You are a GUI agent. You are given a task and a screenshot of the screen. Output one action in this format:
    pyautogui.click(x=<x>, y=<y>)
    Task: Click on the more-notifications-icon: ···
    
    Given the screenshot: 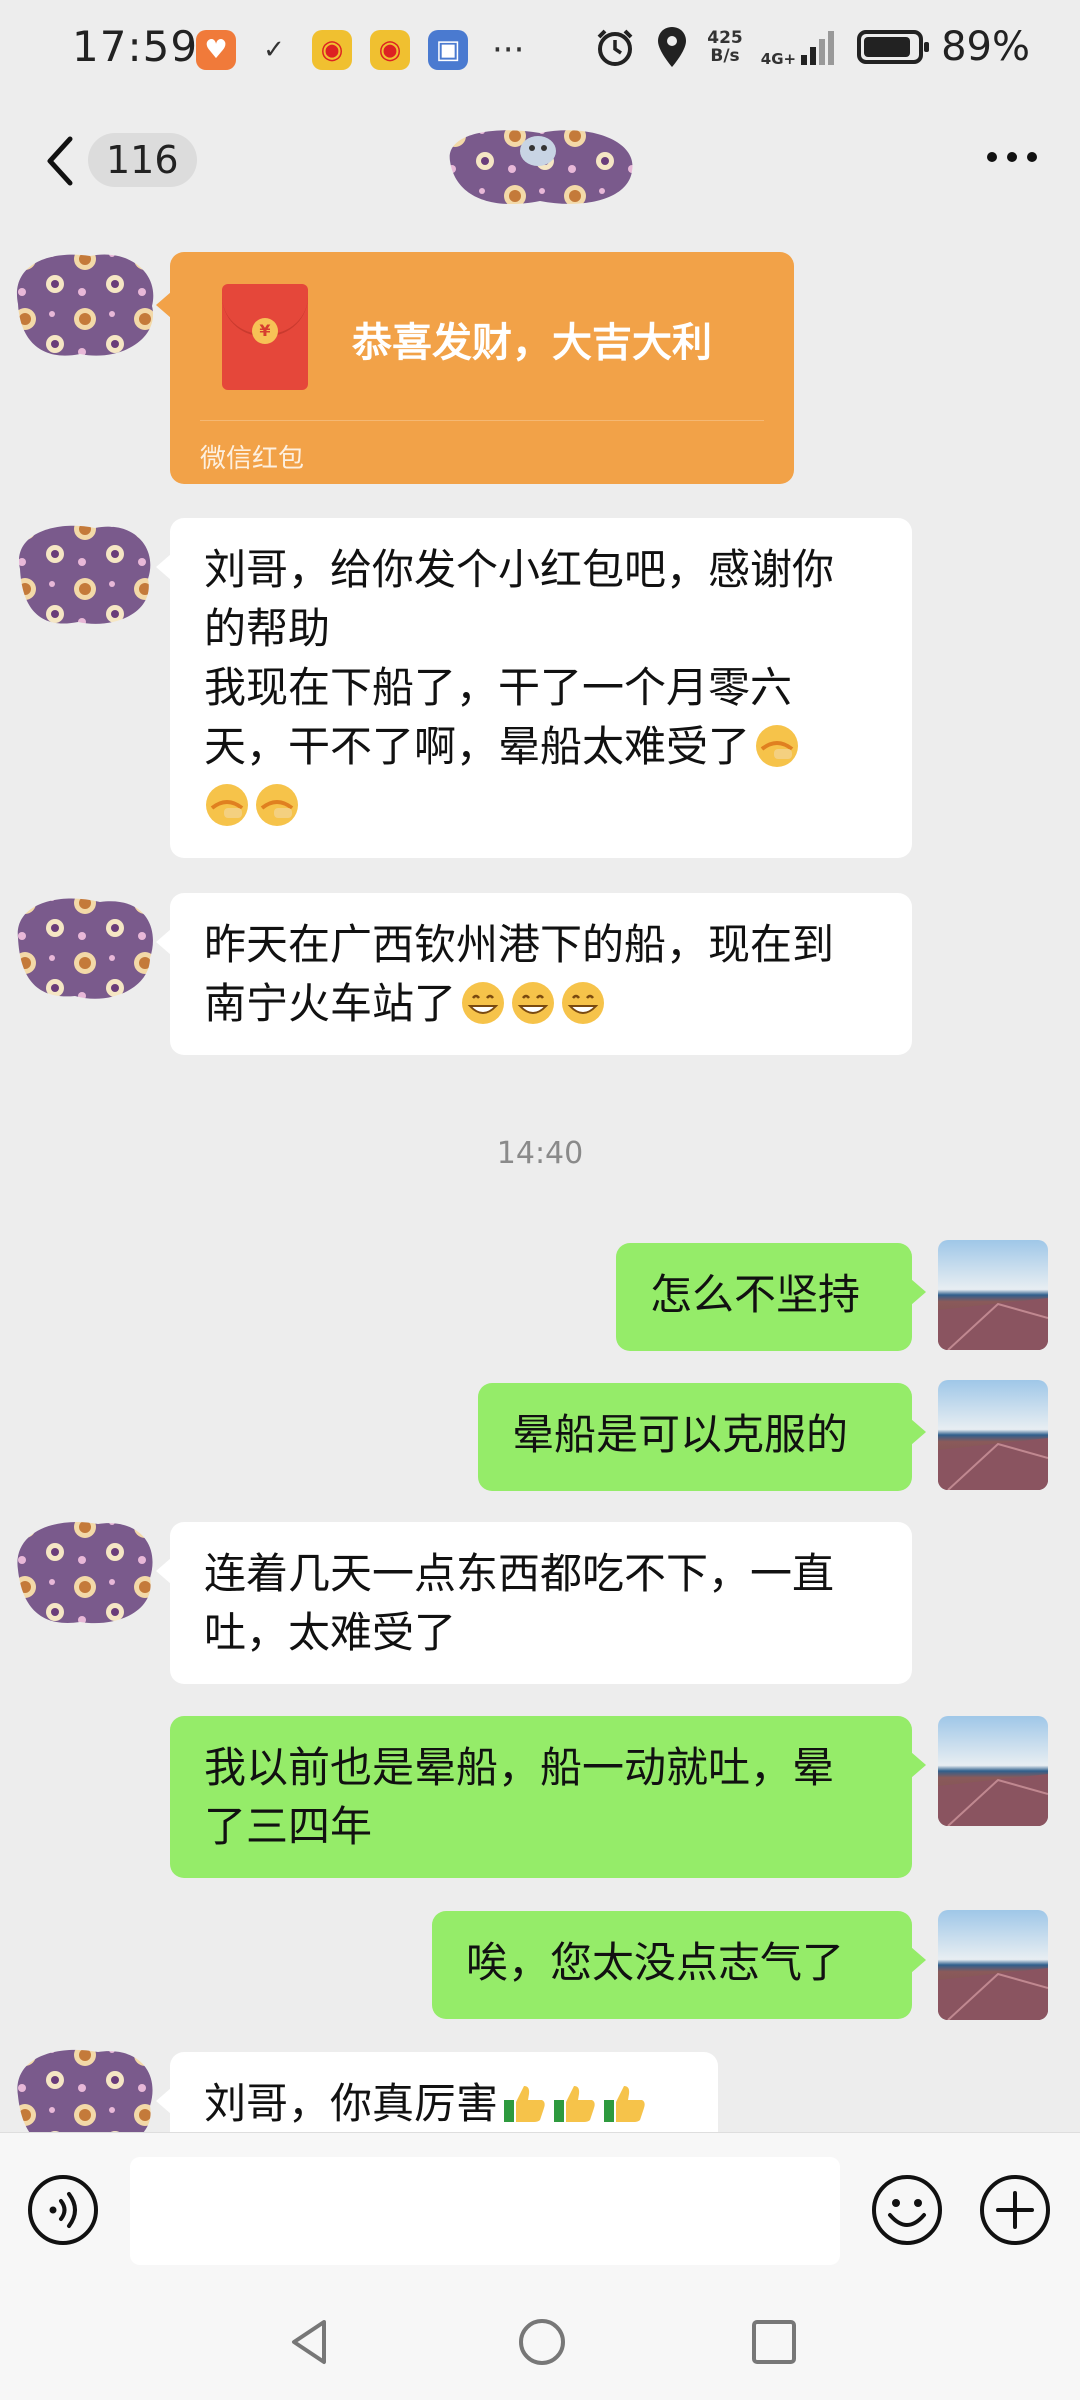 What is the action you would take?
    pyautogui.click(x=508, y=50)
    